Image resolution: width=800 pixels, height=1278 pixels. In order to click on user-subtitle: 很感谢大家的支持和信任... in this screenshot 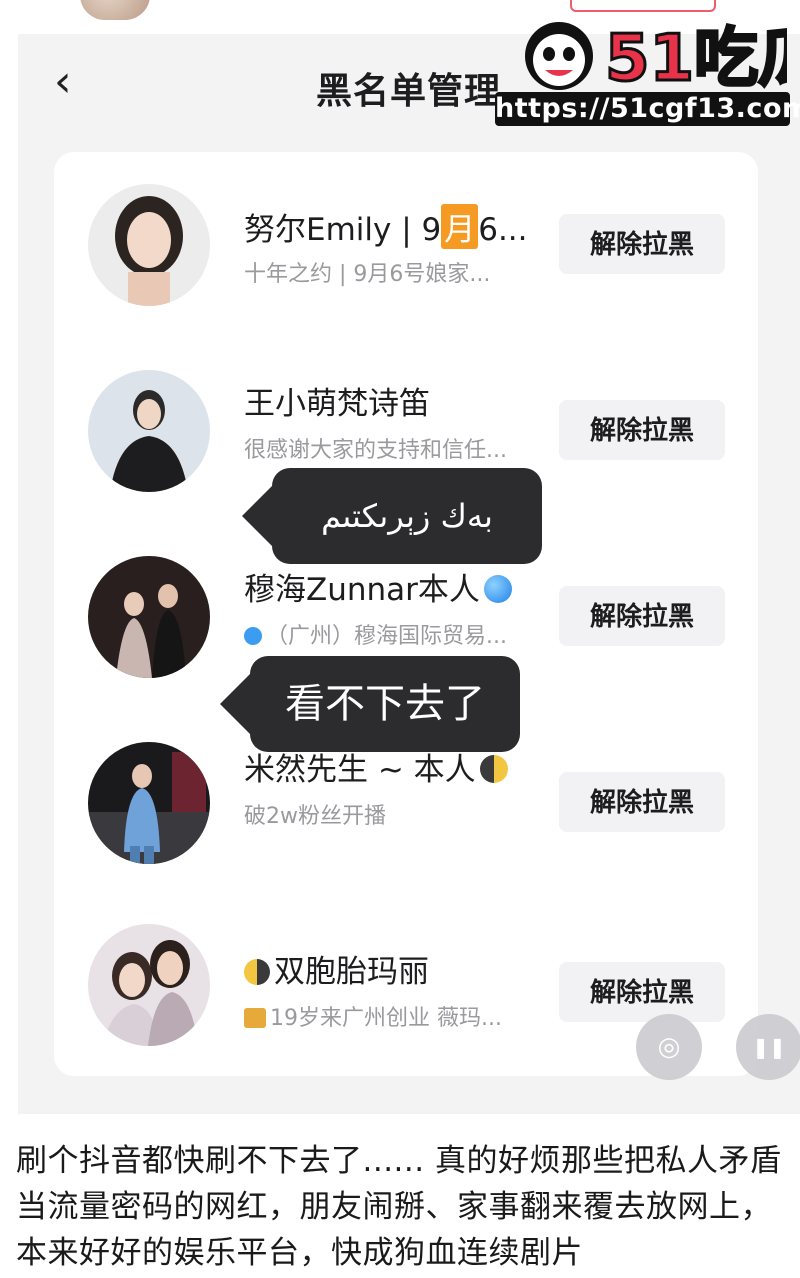, I will do `click(375, 450)`.